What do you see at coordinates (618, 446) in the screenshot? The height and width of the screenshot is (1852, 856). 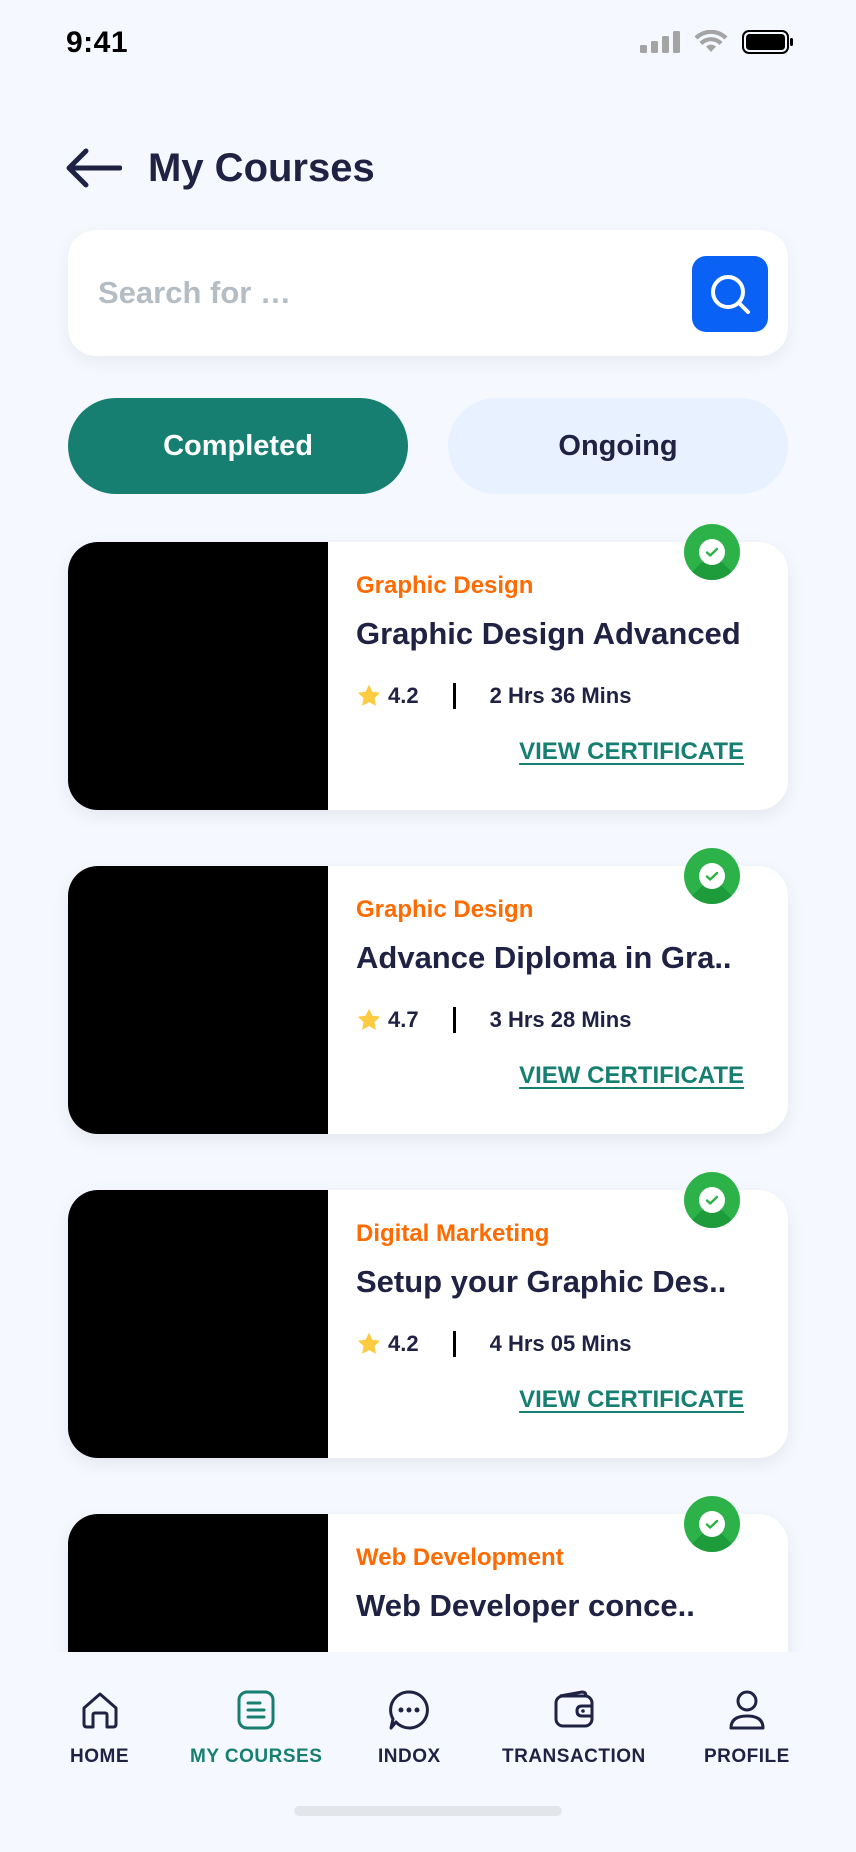 I see `tab-ongoing: Ongoing` at bounding box center [618, 446].